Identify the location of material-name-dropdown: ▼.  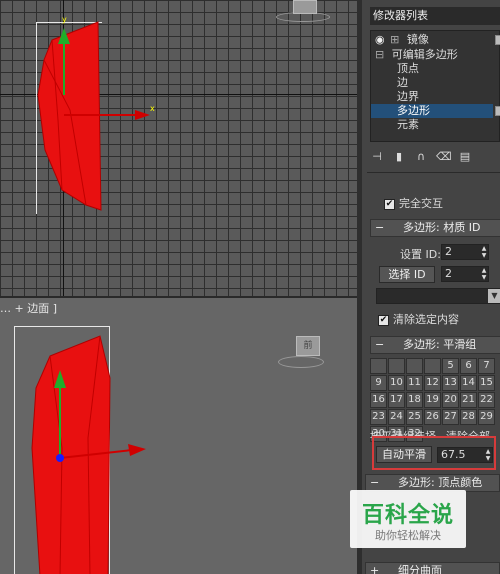
(438, 296).